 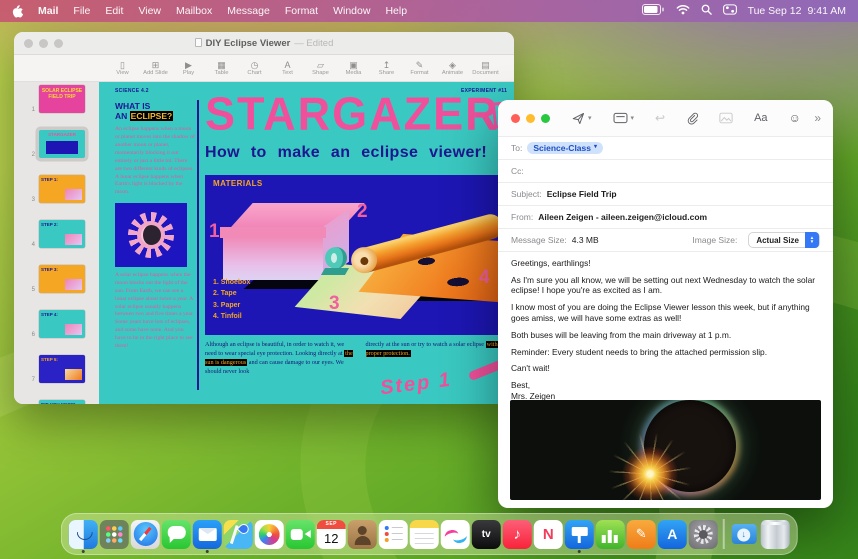 I want to click on menubar-item: File, so click(x=81, y=11).